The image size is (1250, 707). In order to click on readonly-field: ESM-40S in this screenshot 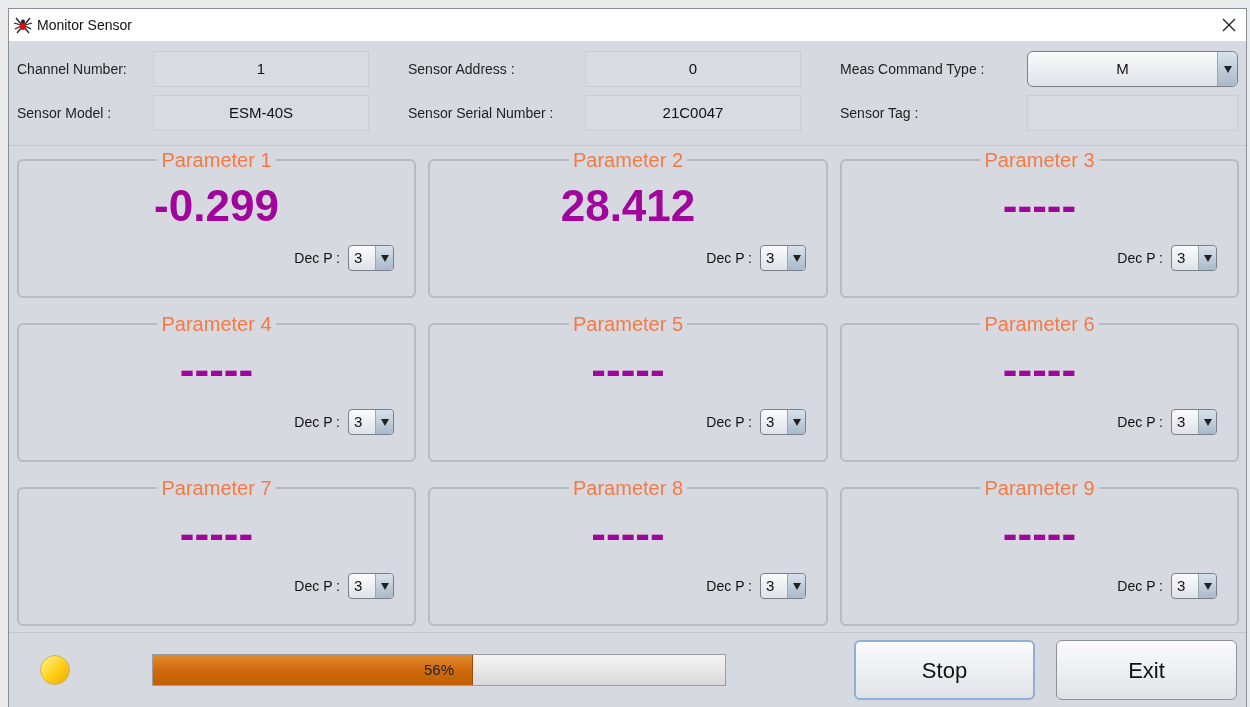, I will do `click(261, 113)`.